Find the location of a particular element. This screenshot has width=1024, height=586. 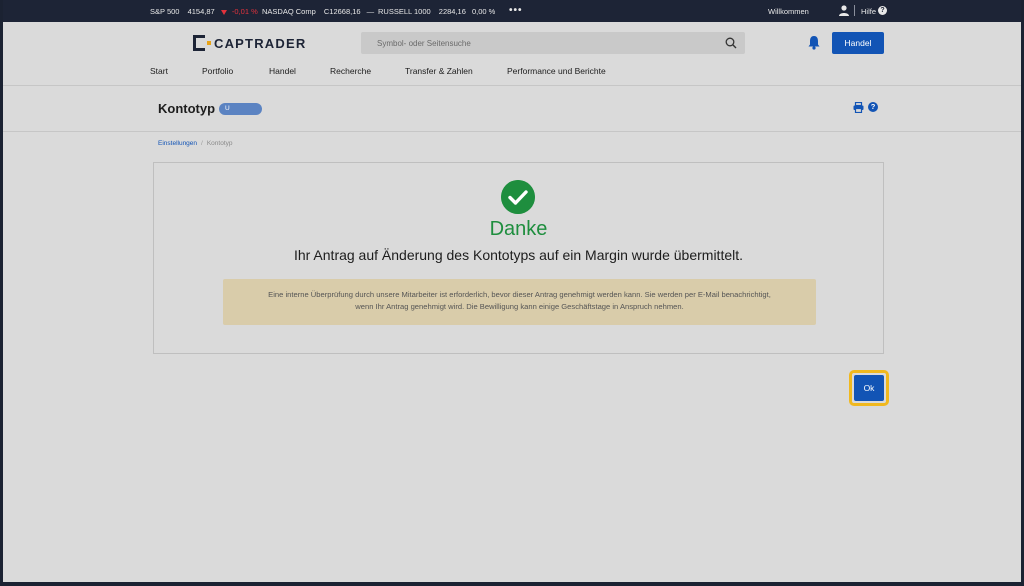

ticker-nasdaq: NASDAQ Comp C12668,16 — is located at coordinates (318, 11).